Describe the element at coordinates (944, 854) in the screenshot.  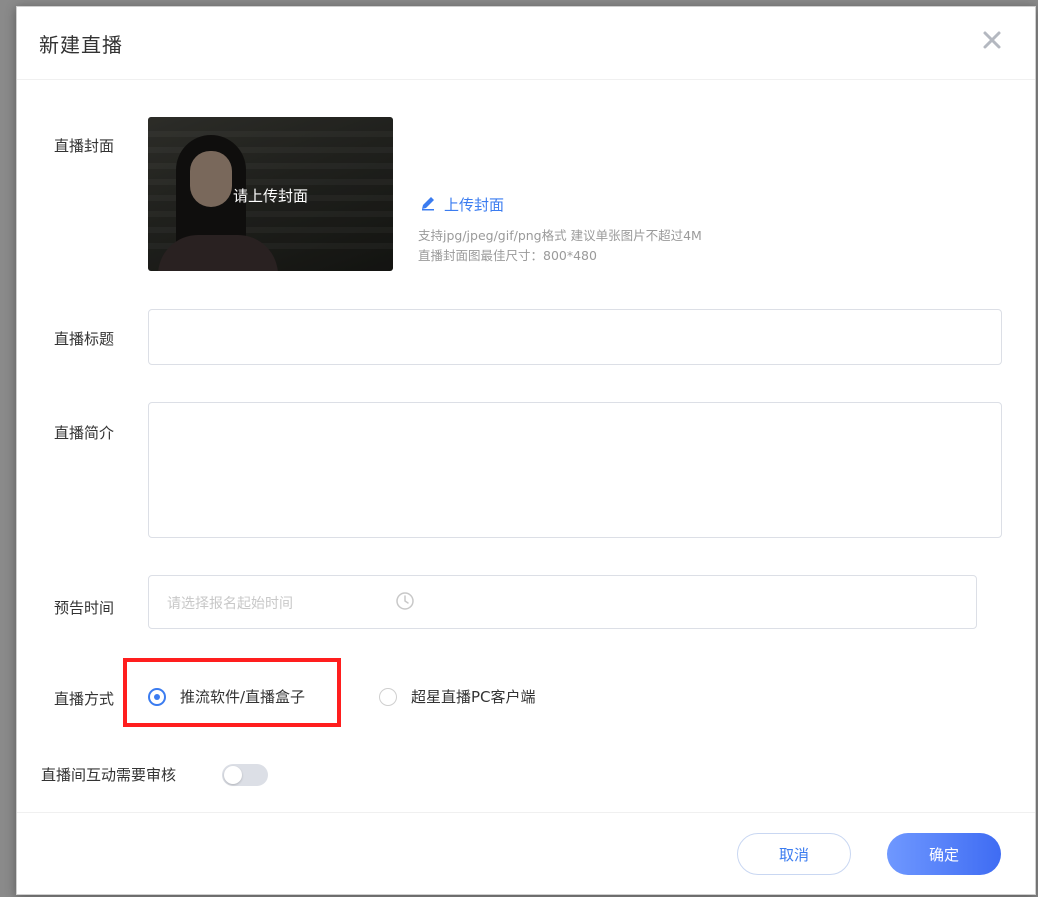
I see `confirm-button: 确定` at that location.